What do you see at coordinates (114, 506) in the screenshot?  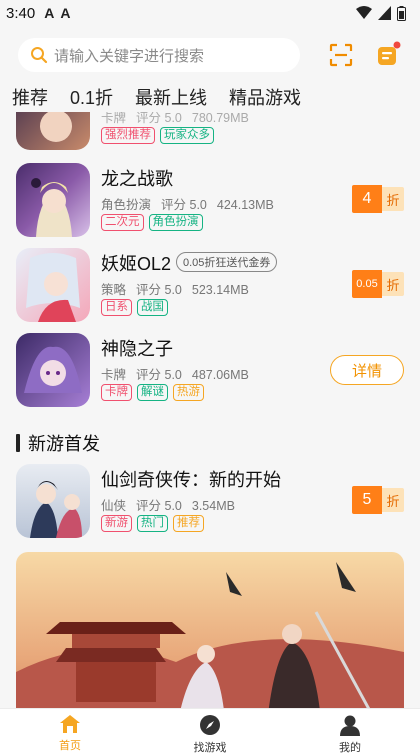 I see `game-category: 仙侠` at bounding box center [114, 506].